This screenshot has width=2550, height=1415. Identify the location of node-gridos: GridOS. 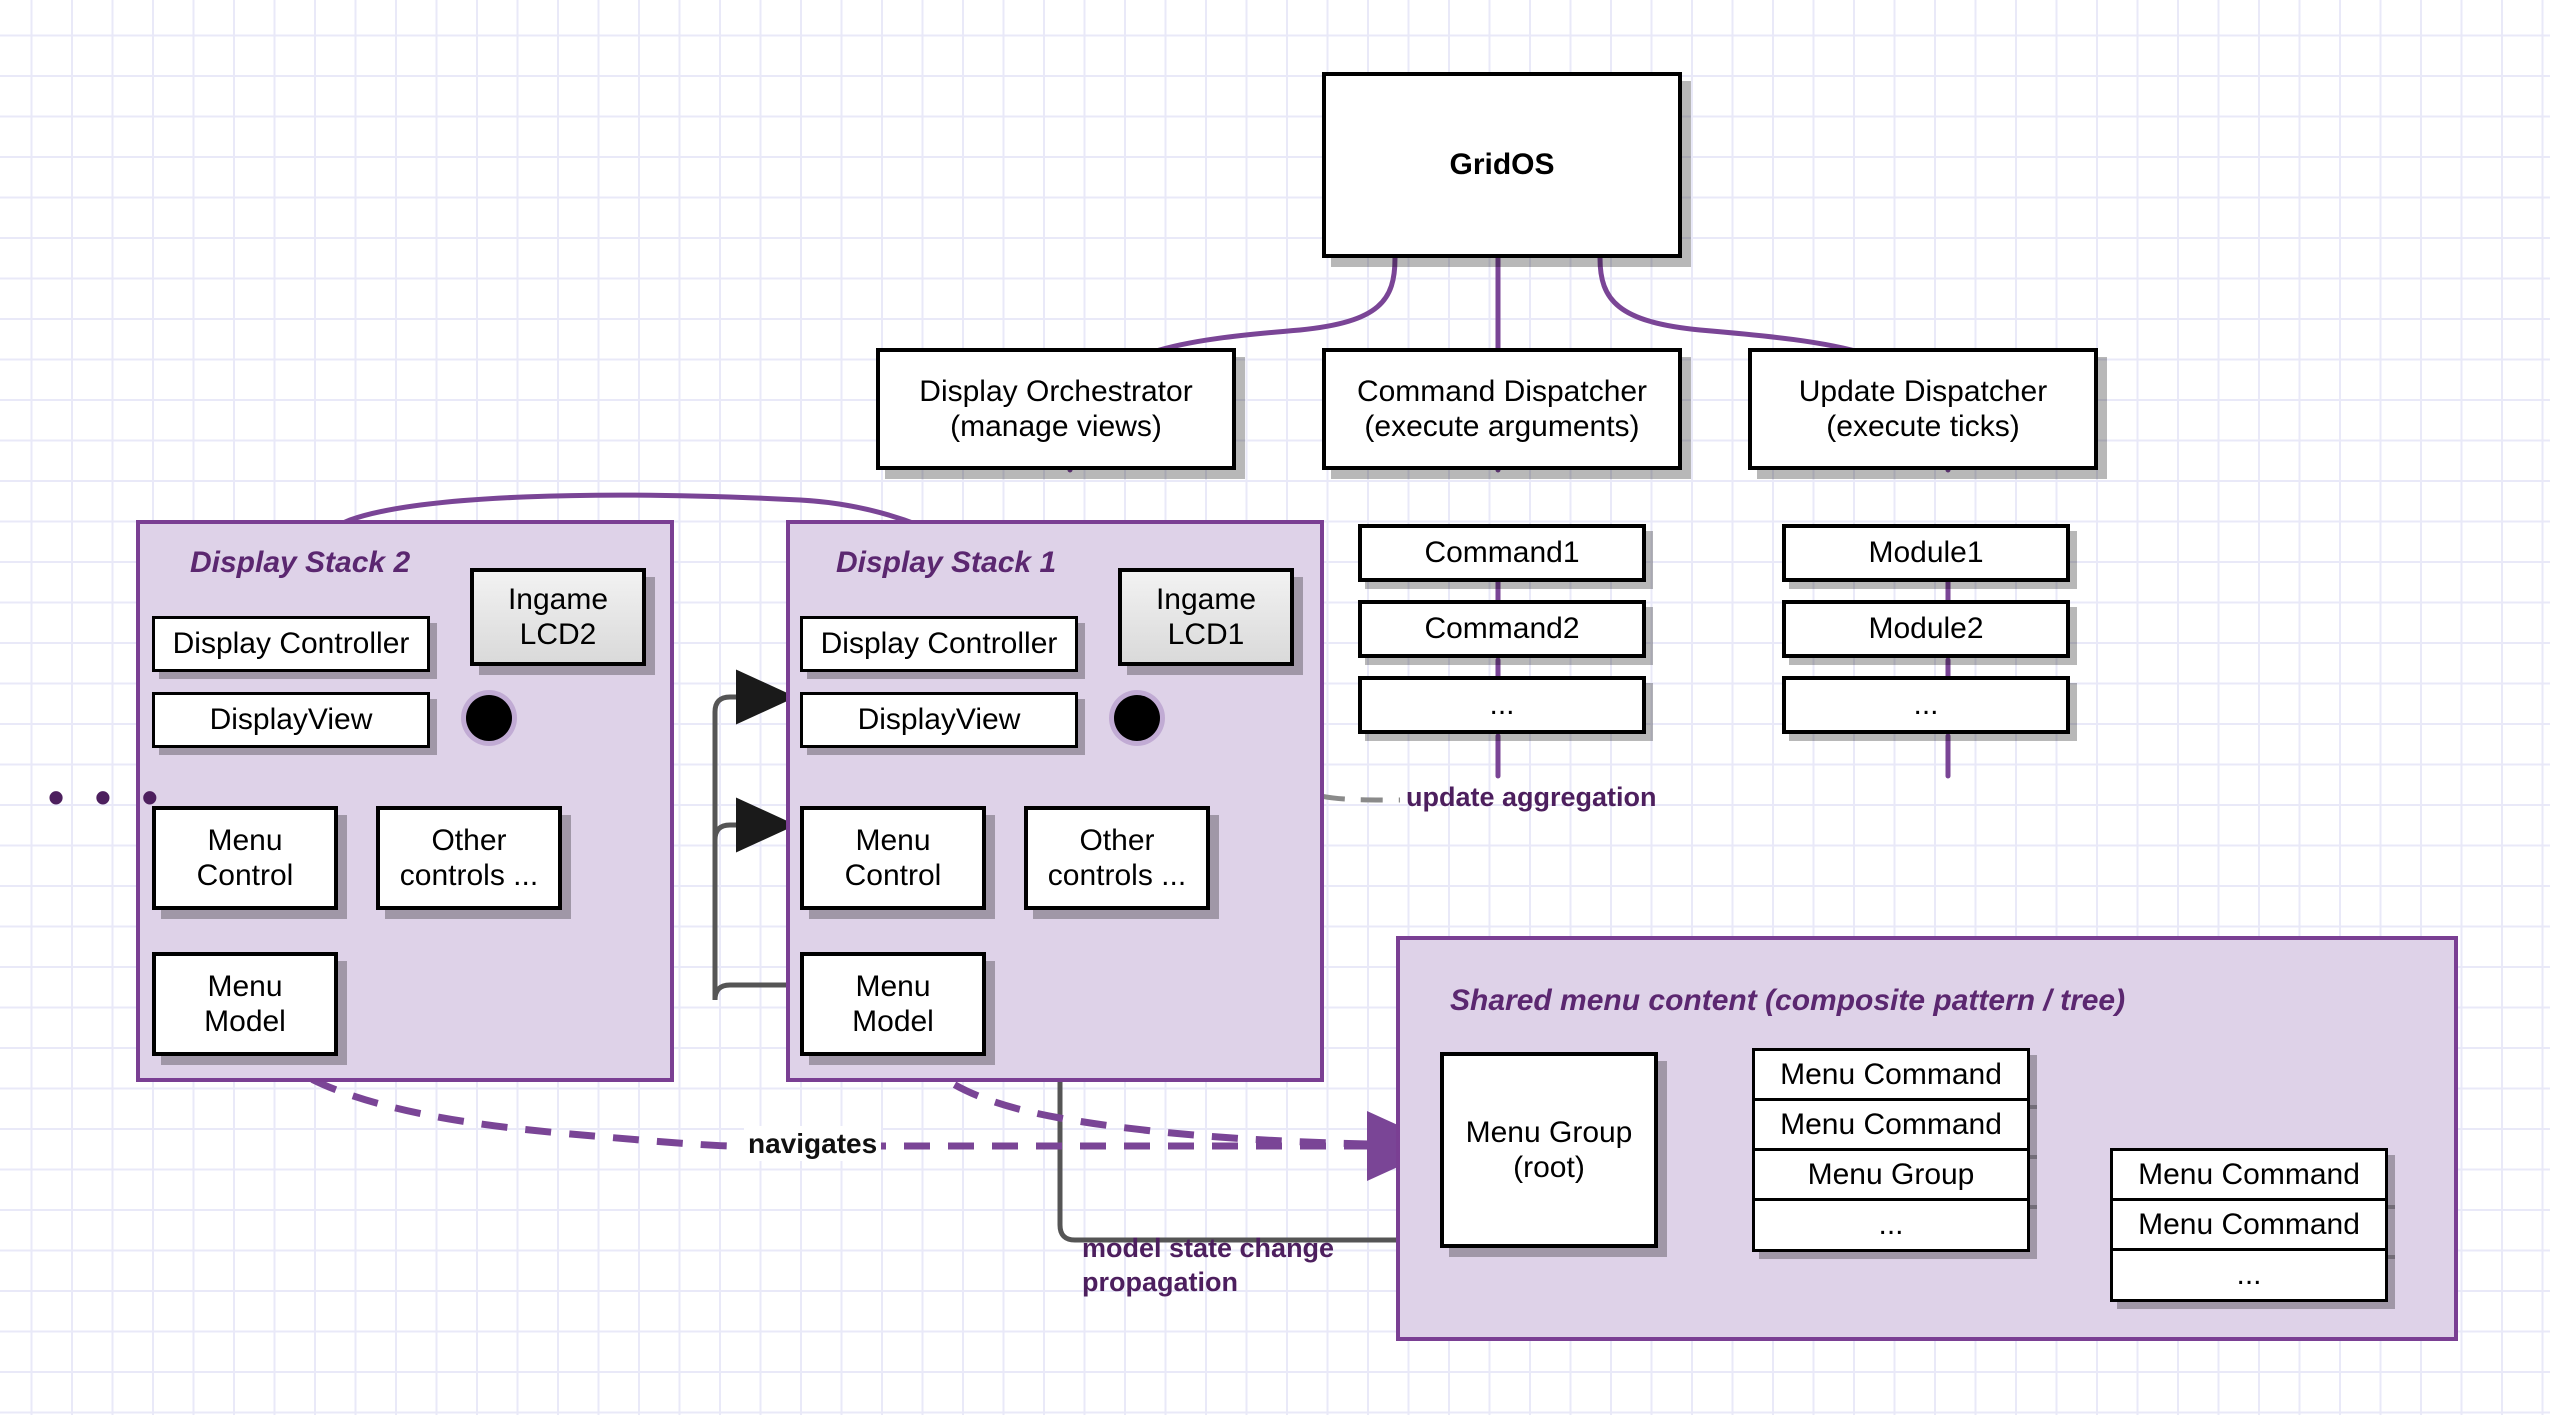
(1502, 165).